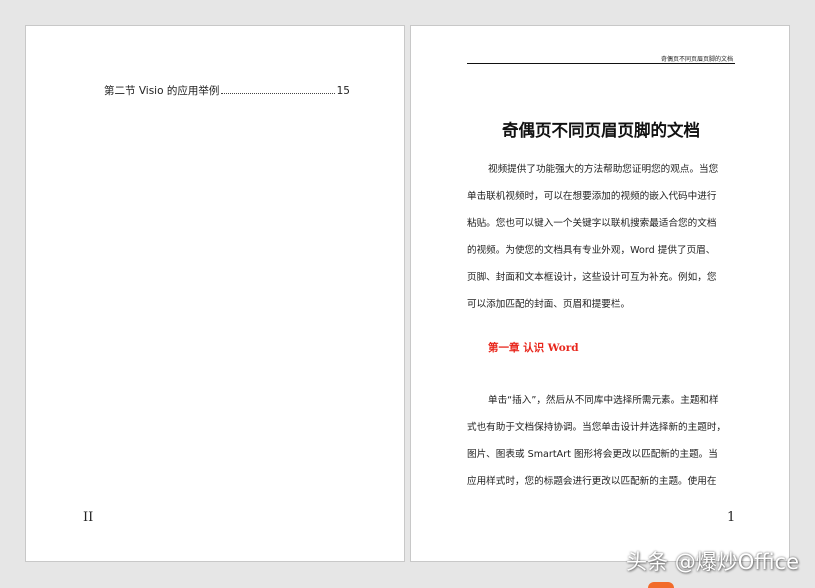 The height and width of the screenshot is (588, 815). What do you see at coordinates (591, 250) in the screenshot?
I see `paragraph-line: 的视频。为使您的文档具有专业外观，Word 提供了页眉、` at bounding box center [591, 250].